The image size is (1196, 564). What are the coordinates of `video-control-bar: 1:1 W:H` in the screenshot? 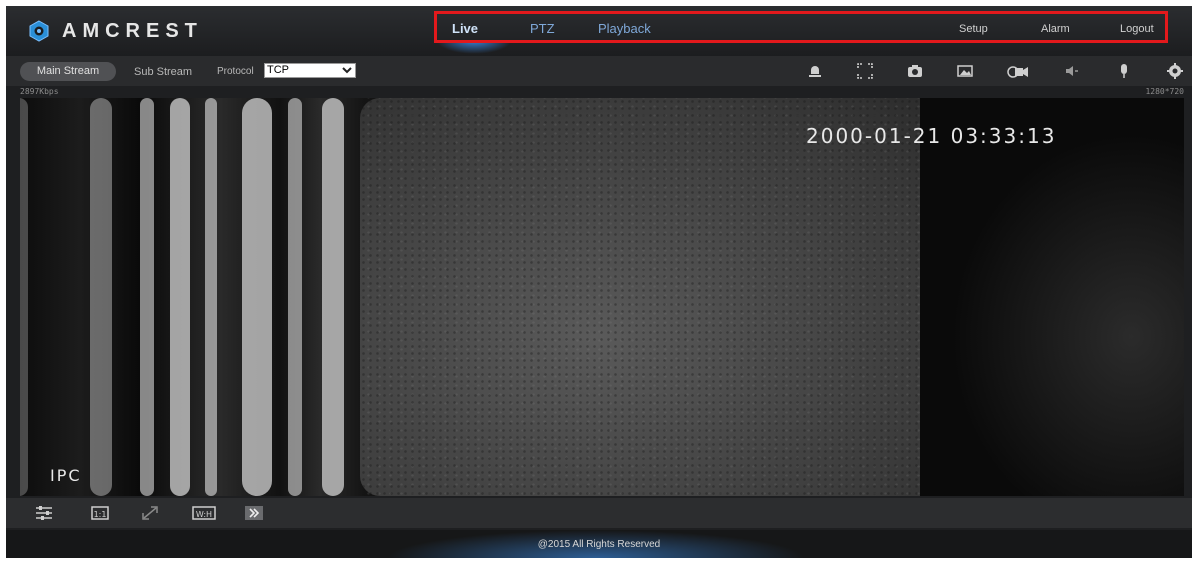 It's located at (599, 513).